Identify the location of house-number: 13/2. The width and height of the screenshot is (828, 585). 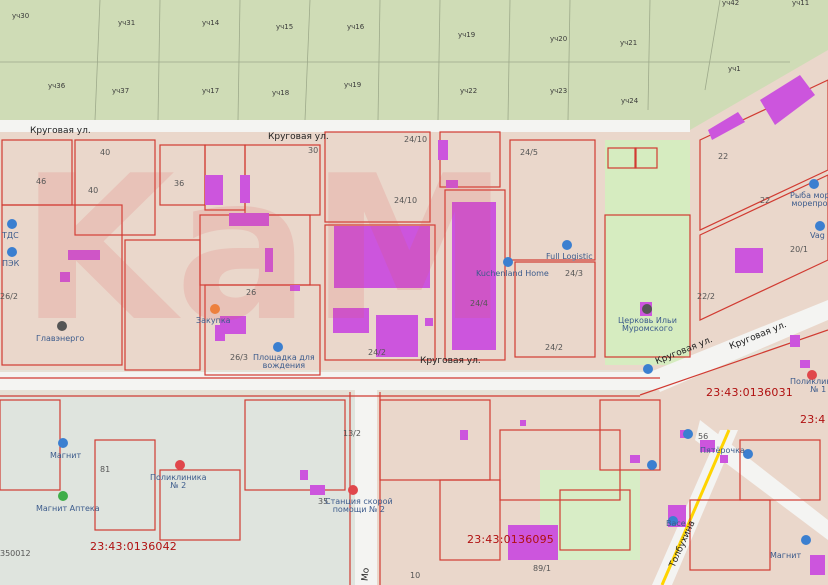
(352, 433).